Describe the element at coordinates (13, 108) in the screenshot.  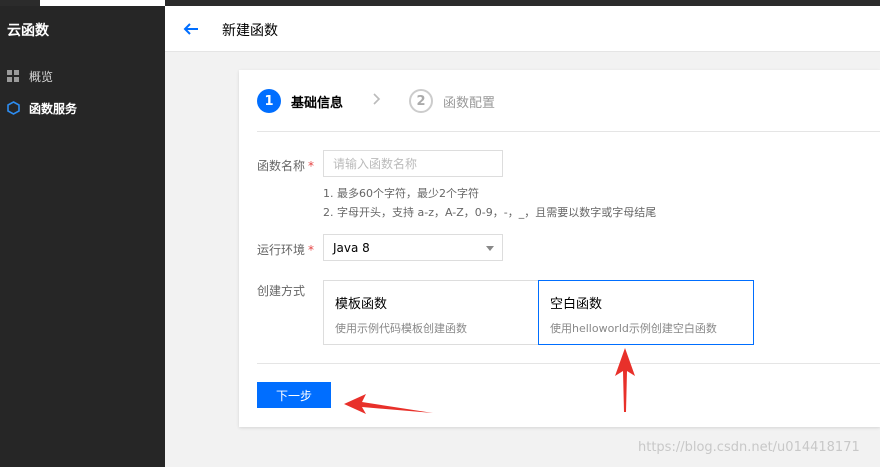
I see `hexagon-icon` at that location.